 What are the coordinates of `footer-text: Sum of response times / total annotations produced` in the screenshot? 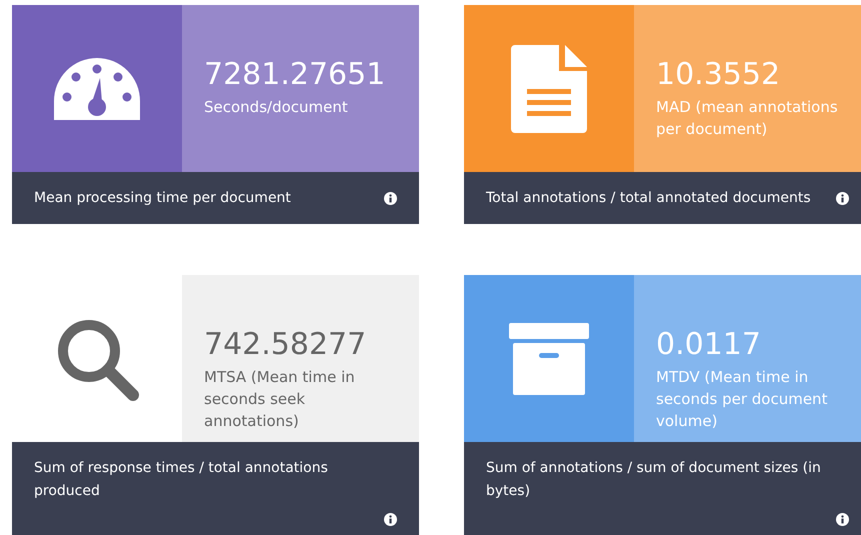 It's located at (181, 480).